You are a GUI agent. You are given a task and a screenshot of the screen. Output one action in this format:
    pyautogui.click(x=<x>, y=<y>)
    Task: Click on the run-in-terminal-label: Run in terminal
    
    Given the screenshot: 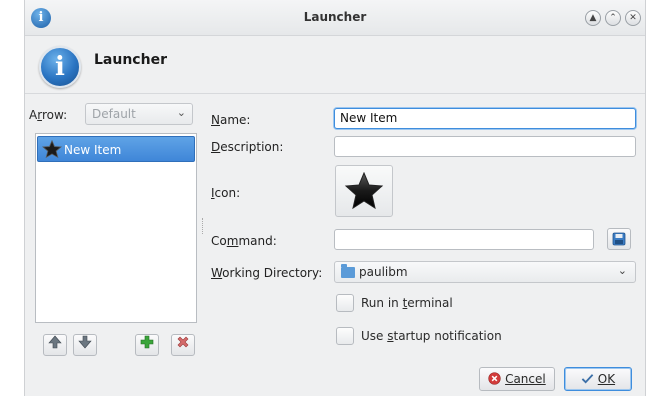 What is the action you would take?
    pyautogui.click(x=407, y=303)
    